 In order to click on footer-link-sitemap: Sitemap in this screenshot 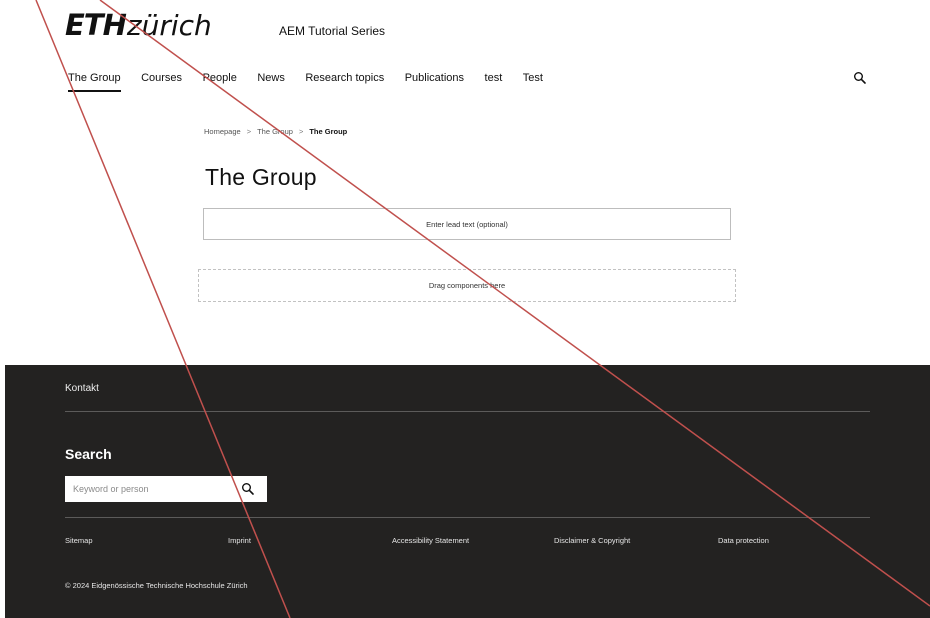, I will do `click(79, 540)`.